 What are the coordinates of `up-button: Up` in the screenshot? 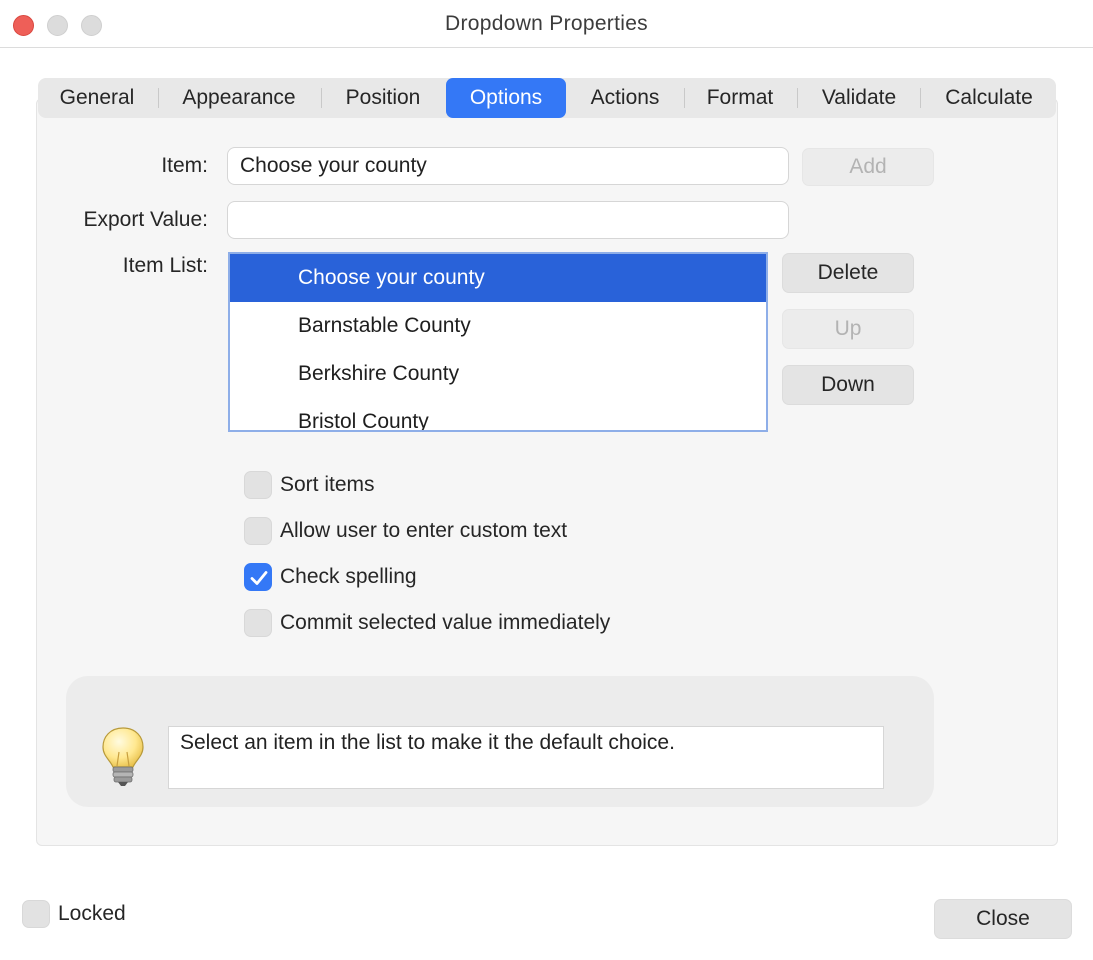 It's located at (848, 329).